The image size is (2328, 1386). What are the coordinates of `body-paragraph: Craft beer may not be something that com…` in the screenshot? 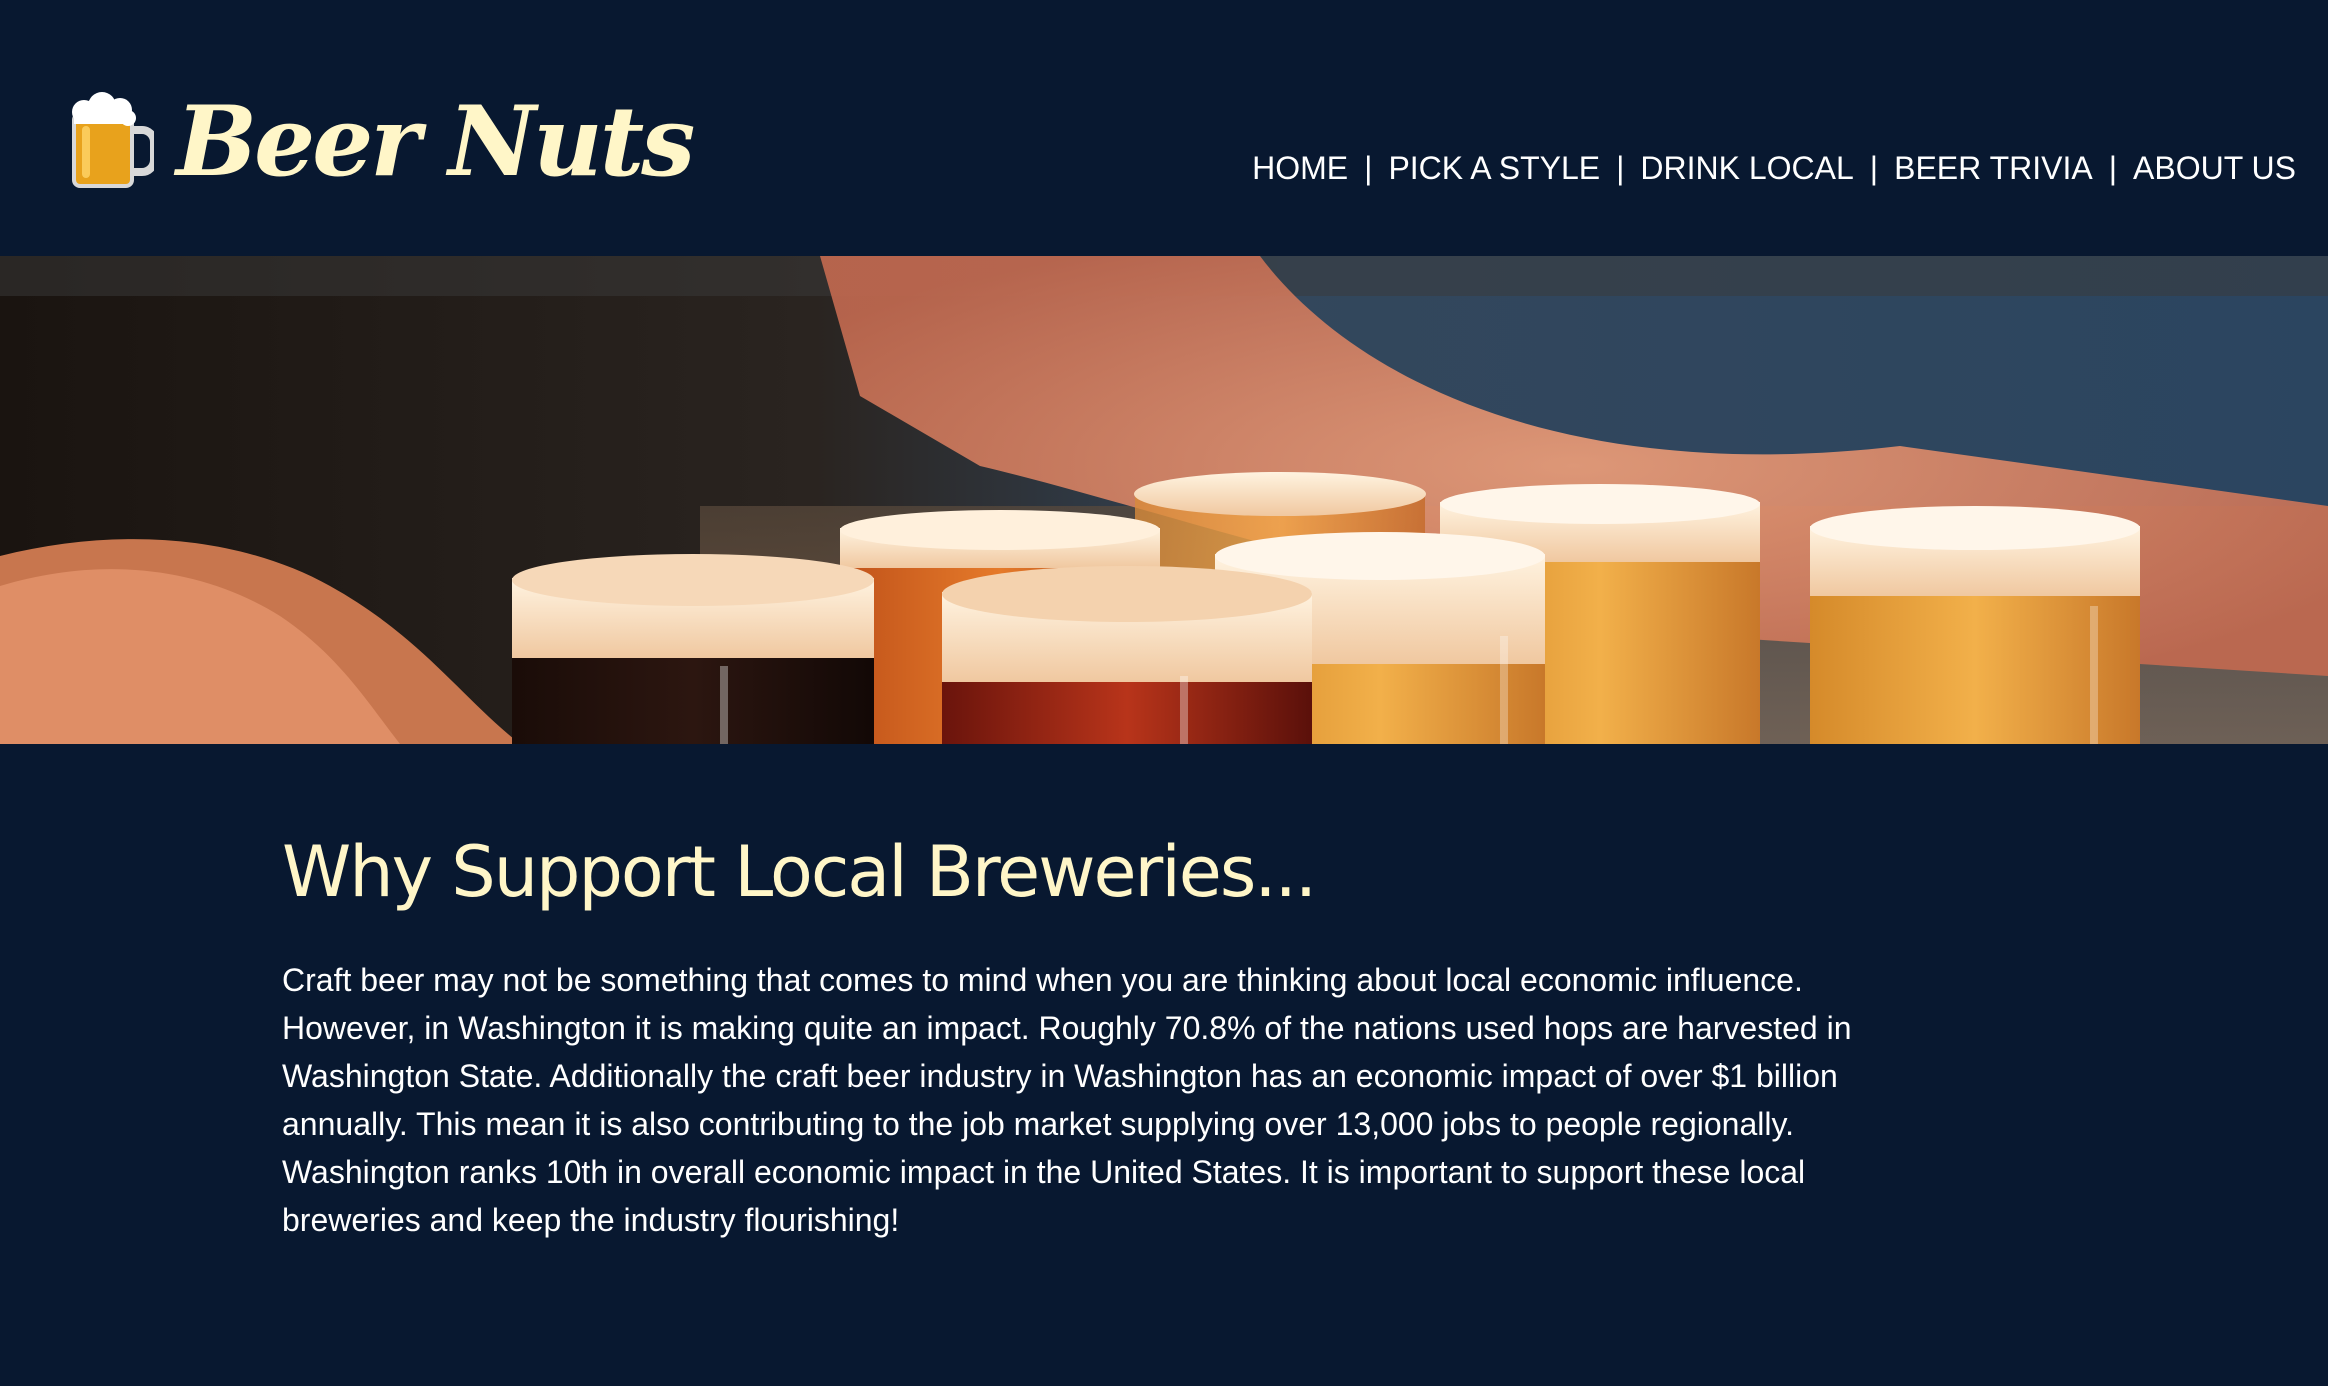 It's located at (1067, 1100).